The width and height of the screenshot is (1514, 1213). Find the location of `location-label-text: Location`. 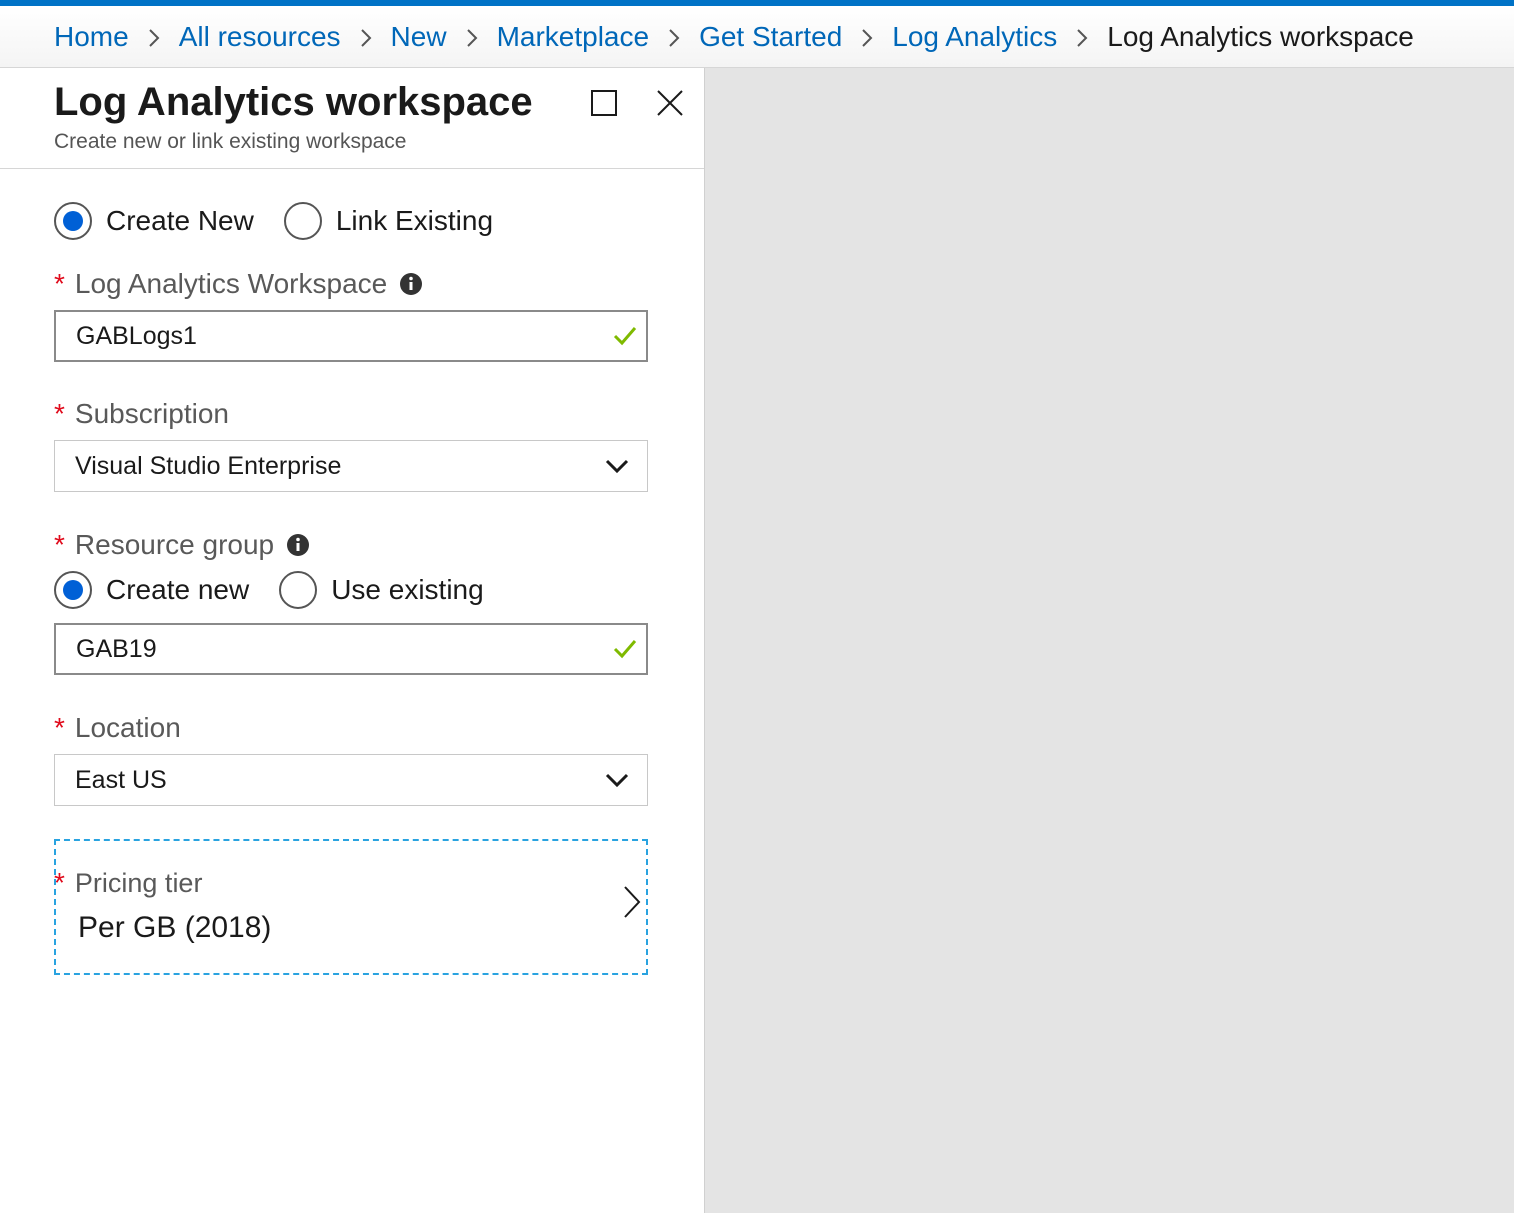

location-label-text: Location is located at coordinates (127, 727).